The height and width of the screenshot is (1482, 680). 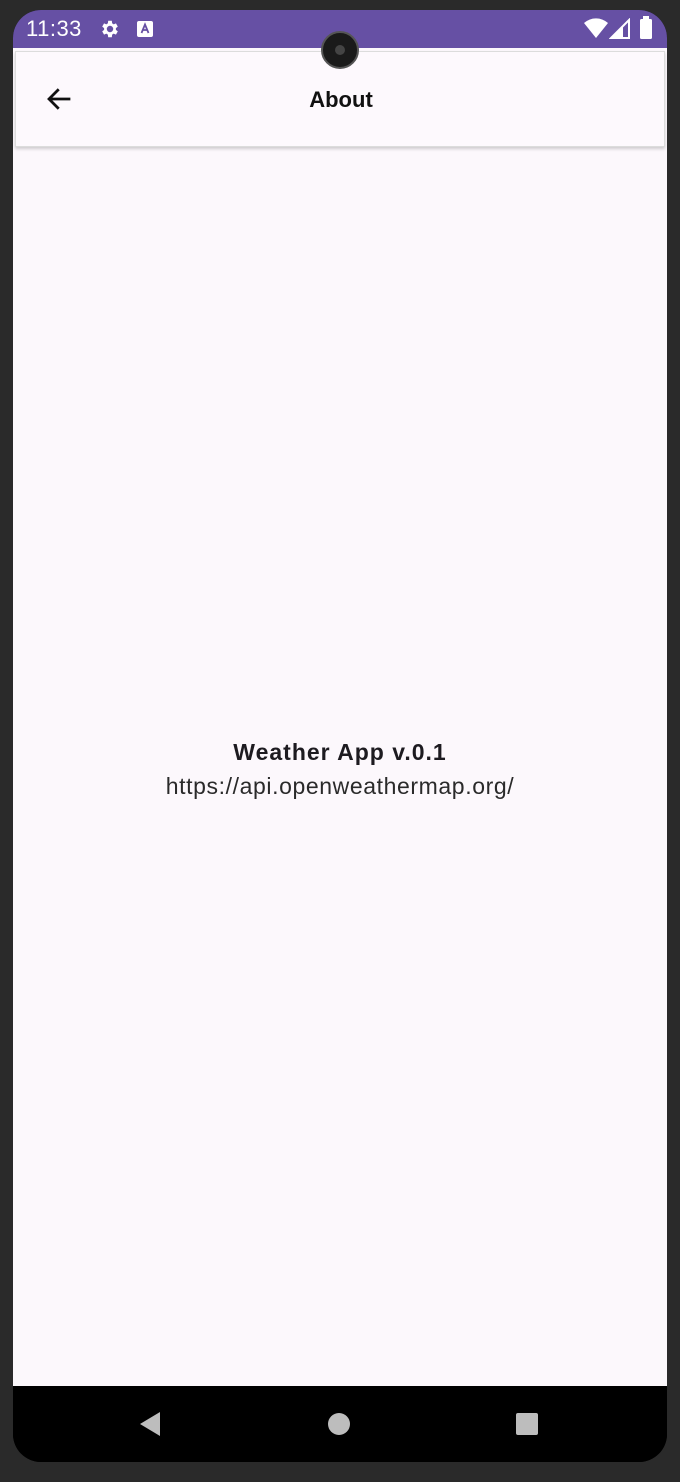 I want to click on back-button, so click(x=59, y=101).